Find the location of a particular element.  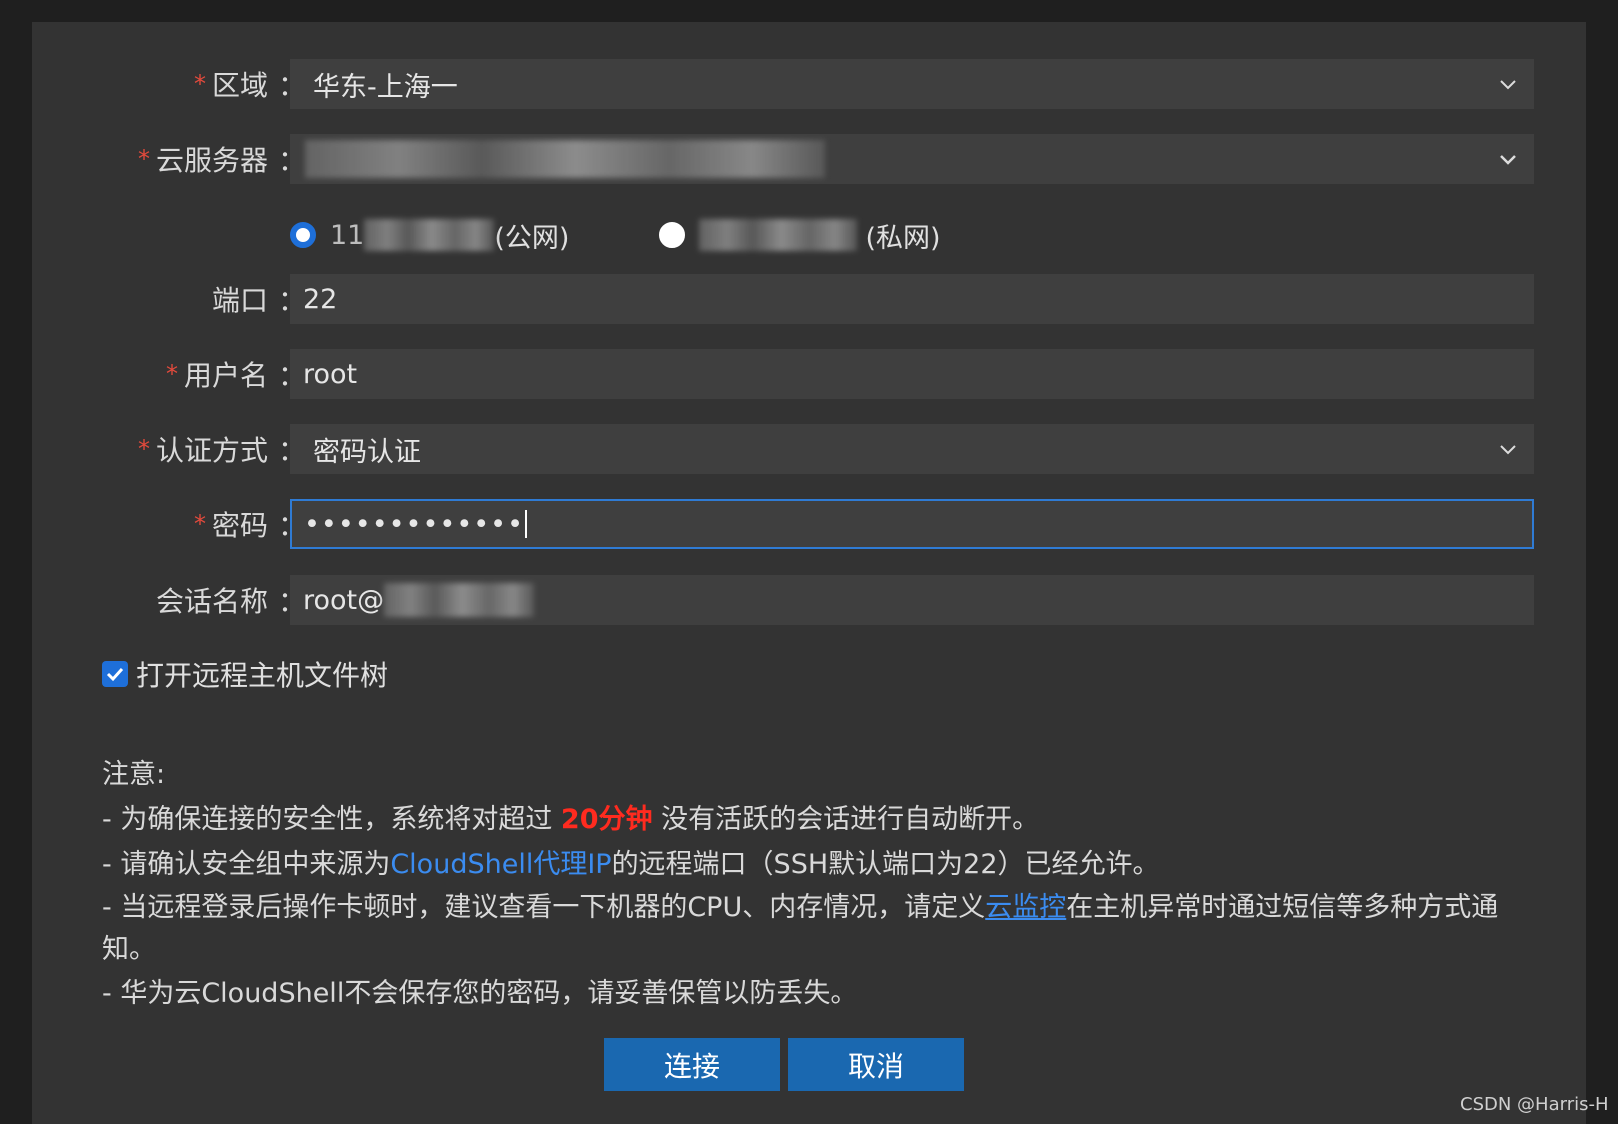

connect-button: 连接 is located at coordinates (692, 1064).